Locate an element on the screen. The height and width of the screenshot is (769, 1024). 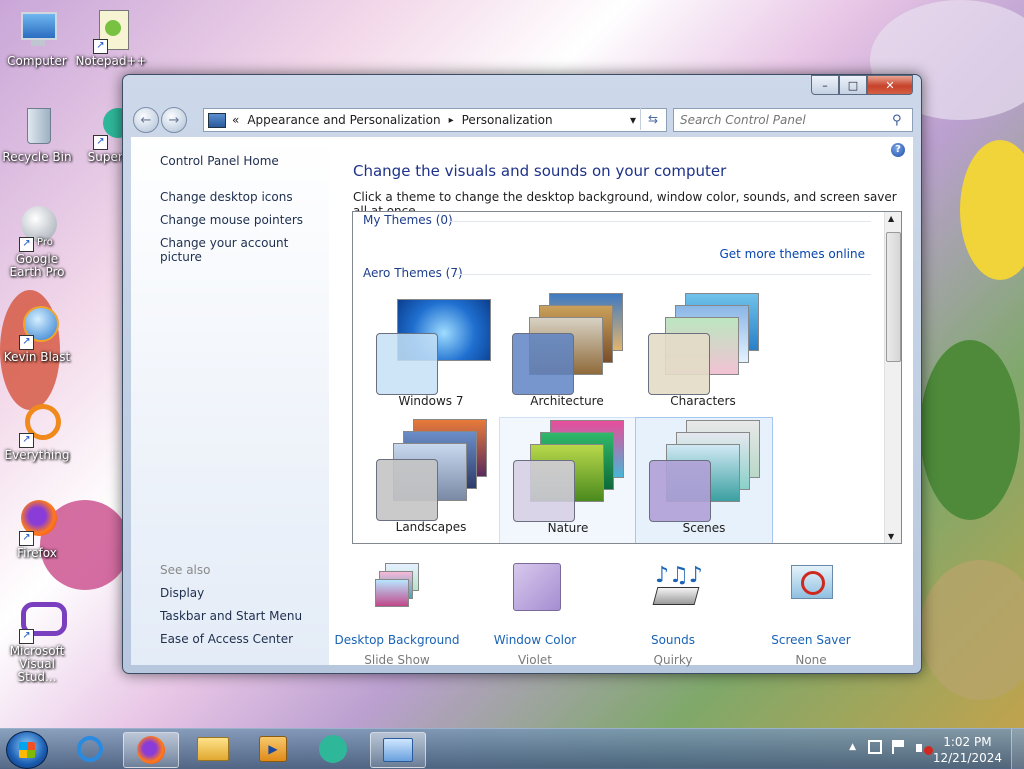
my-themes-header: My Themes (0) is located at coordinates (408, 220).